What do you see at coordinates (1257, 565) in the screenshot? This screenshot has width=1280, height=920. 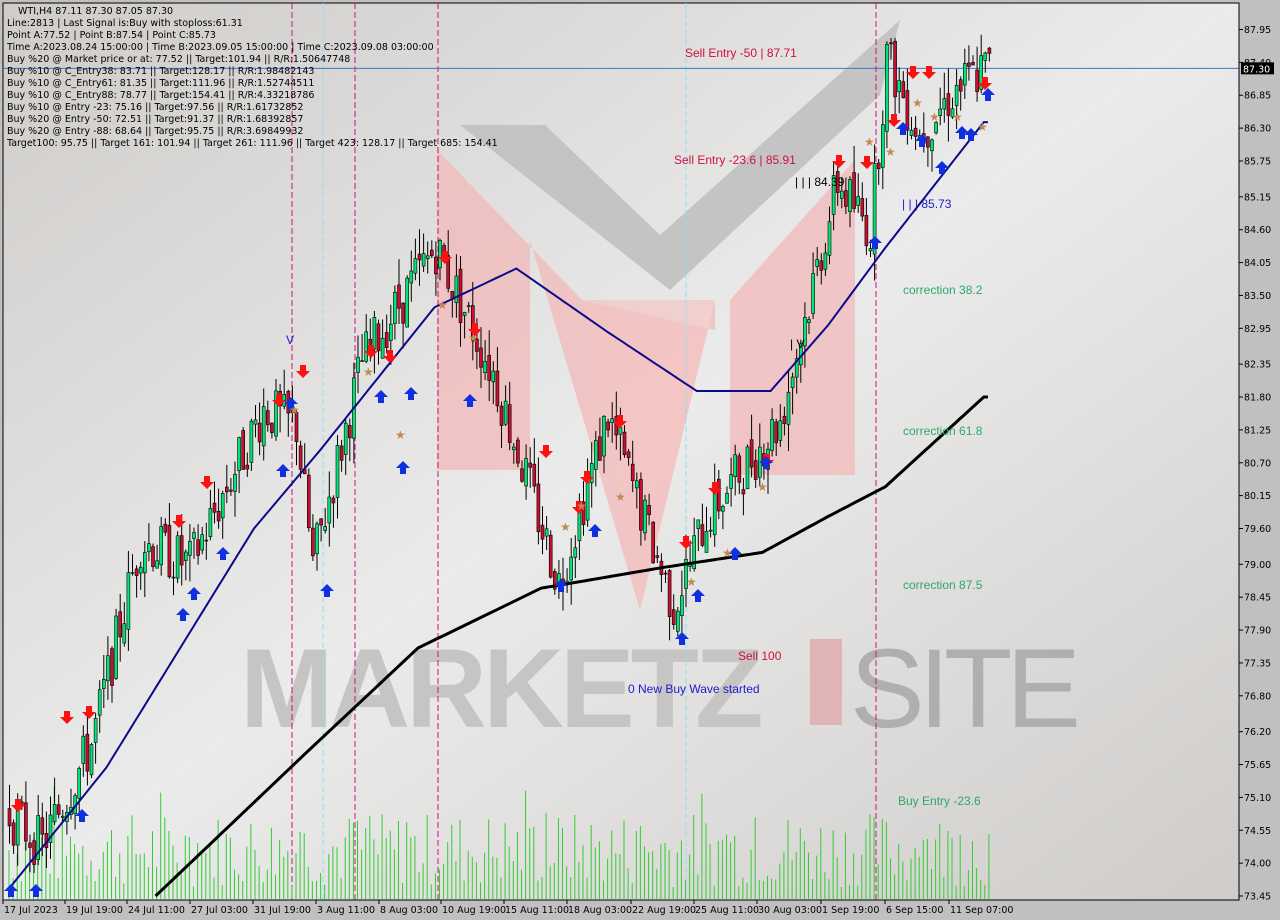 I see `price-tick-label: 79.00` at bounding box center [1257, 565].